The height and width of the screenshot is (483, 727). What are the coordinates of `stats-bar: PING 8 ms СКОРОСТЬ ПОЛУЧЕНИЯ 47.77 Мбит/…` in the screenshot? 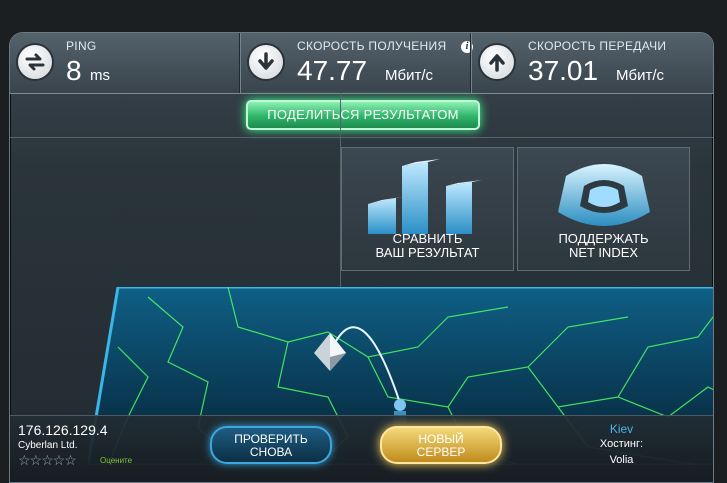 It's located at (361, 63).